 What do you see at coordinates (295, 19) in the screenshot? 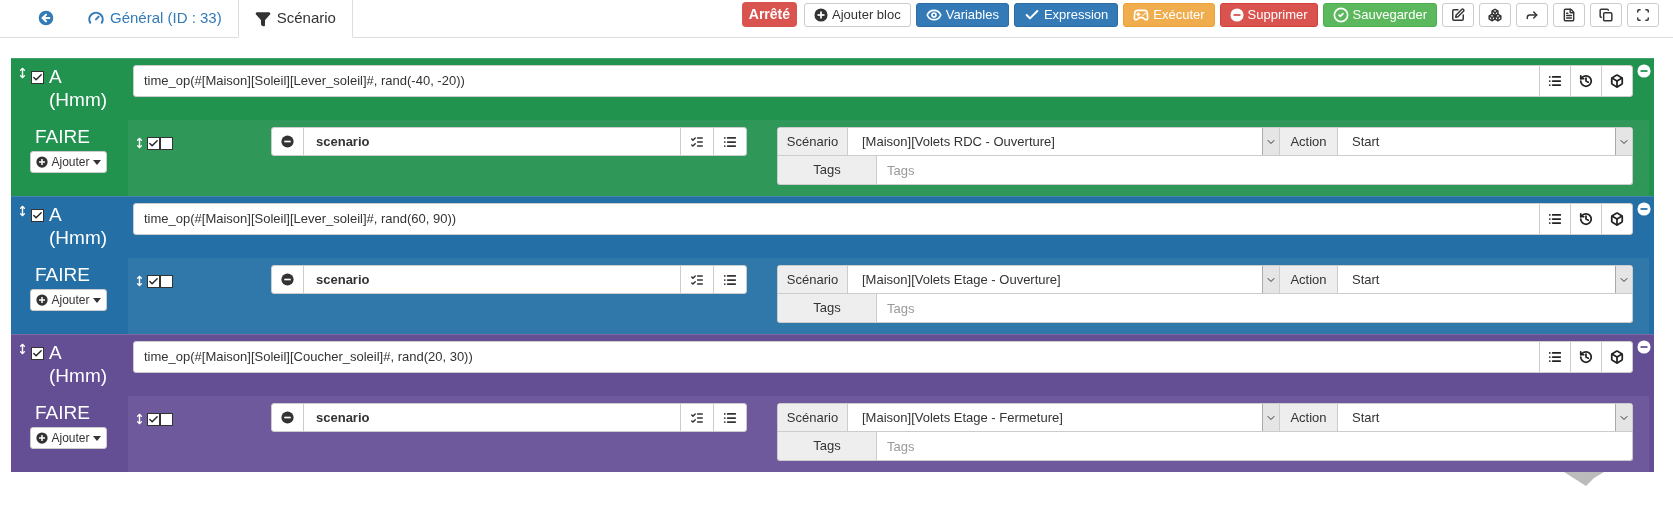
I see `tab: Scénario` at bounding box center [295, 19].